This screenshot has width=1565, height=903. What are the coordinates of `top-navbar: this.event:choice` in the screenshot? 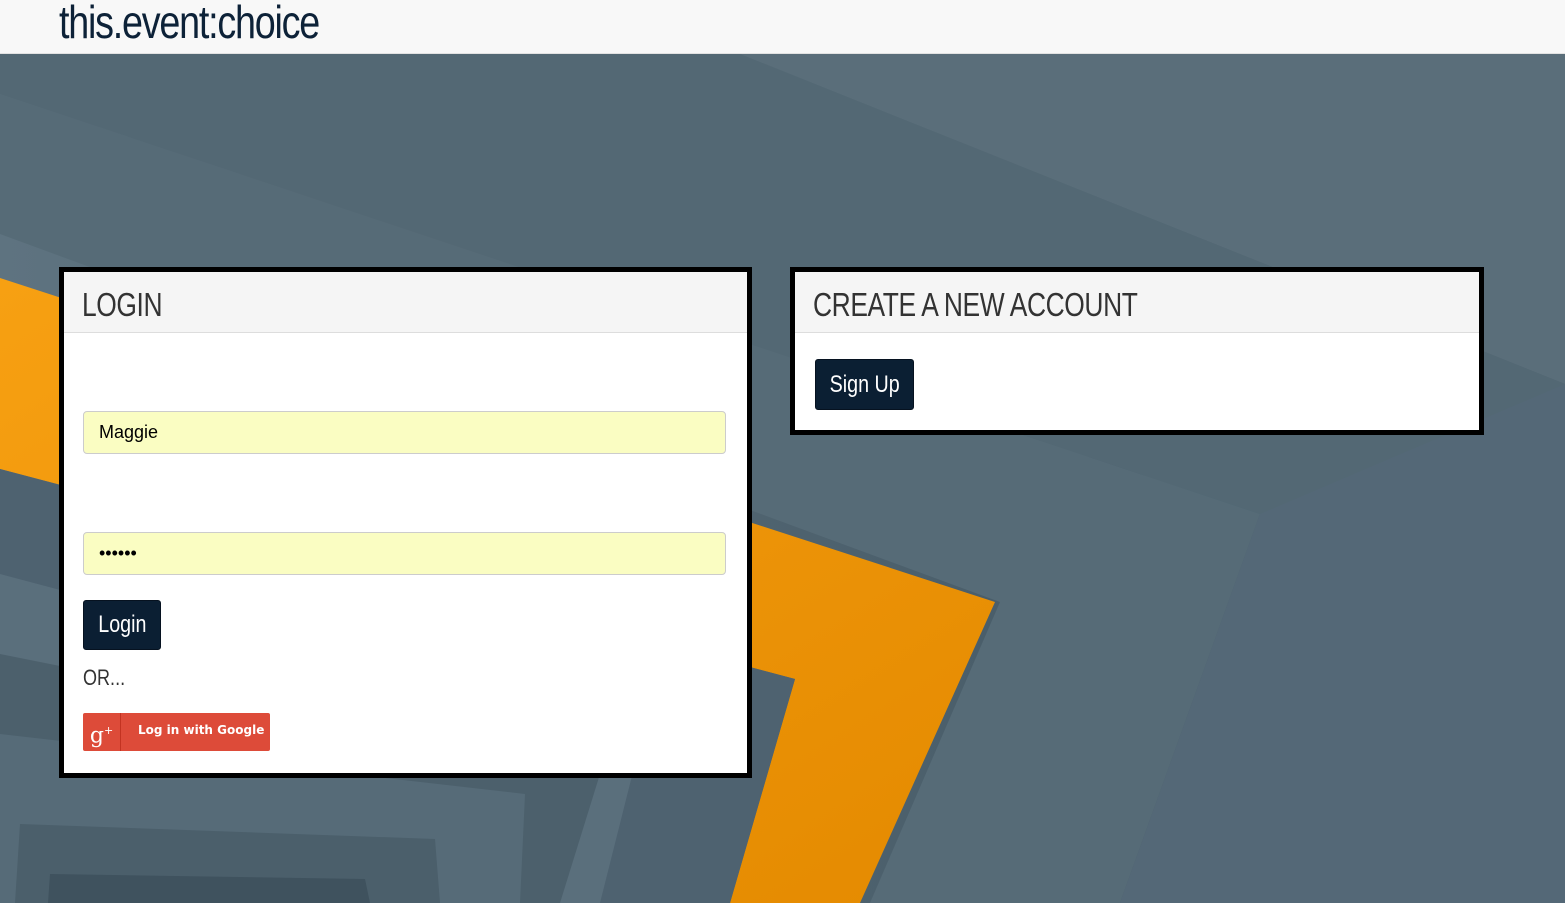 It's located at (782, 27).